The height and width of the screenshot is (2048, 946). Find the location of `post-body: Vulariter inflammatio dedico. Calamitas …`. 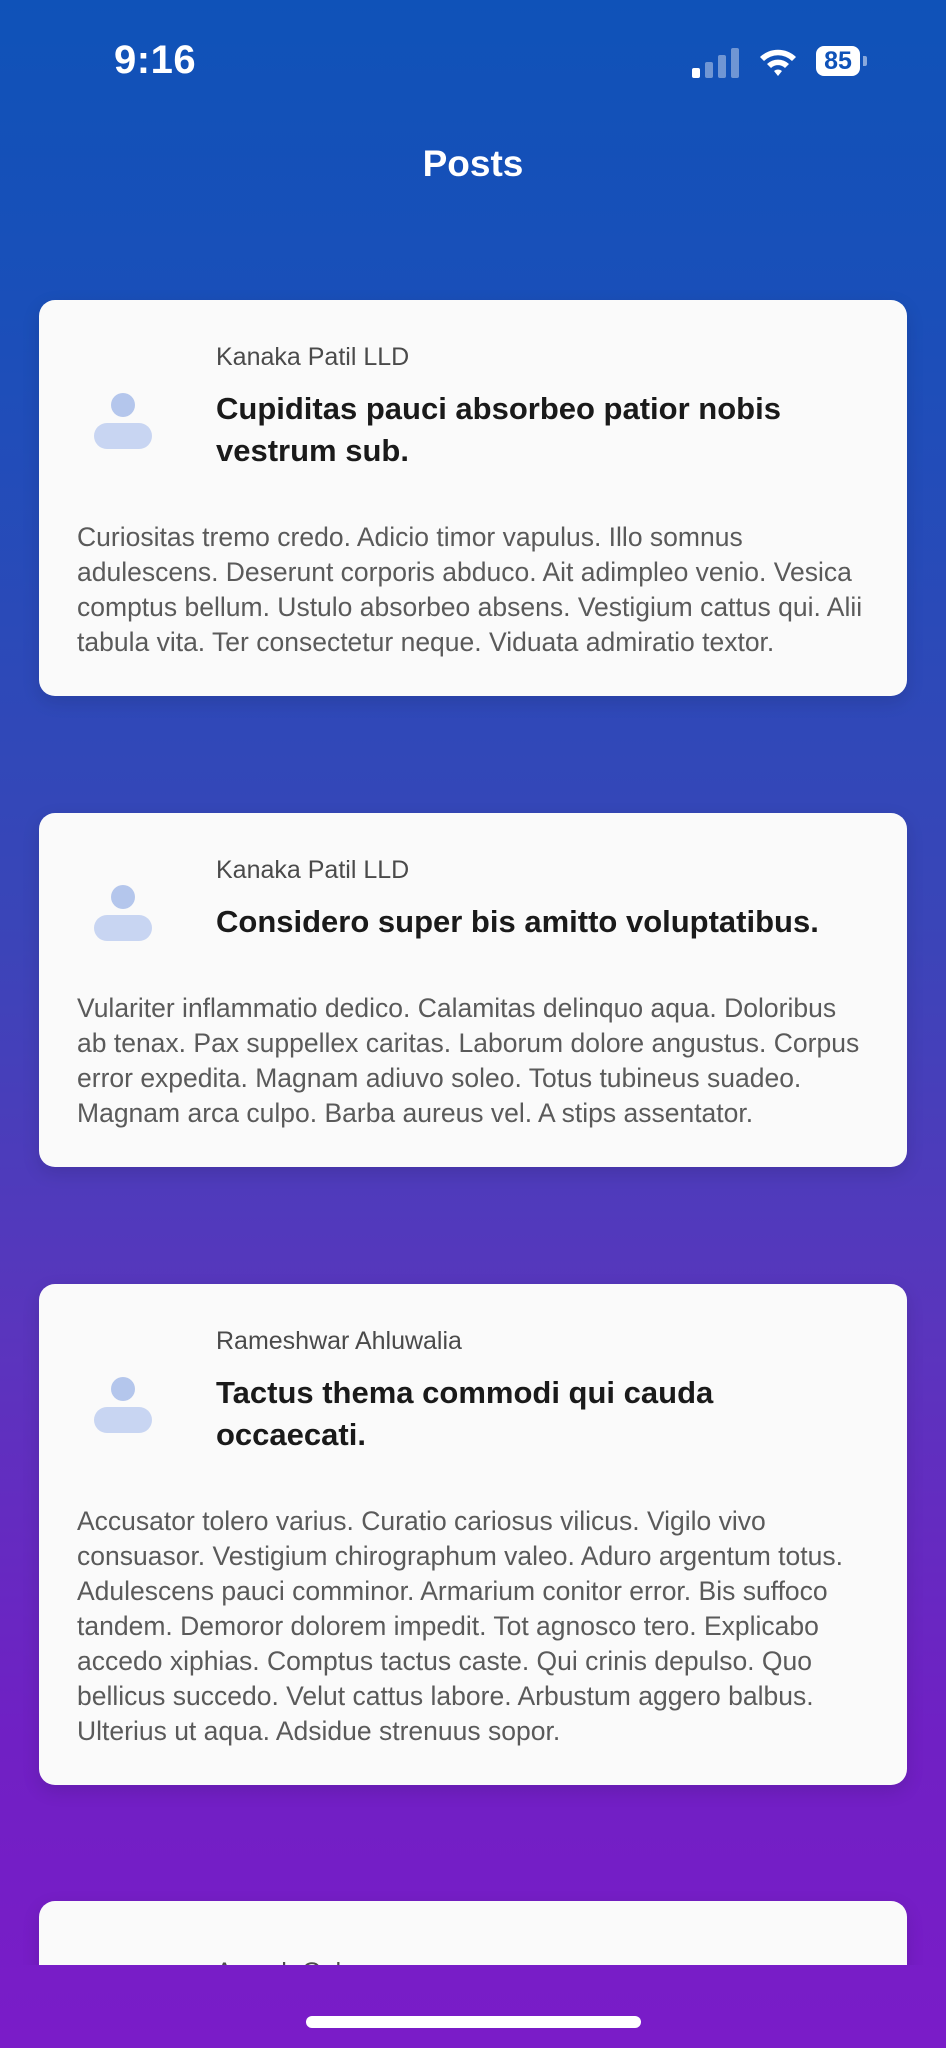

post-body: Vulariter inflammatio dedico. Calamitas … is located at coordinates (468, 1060).